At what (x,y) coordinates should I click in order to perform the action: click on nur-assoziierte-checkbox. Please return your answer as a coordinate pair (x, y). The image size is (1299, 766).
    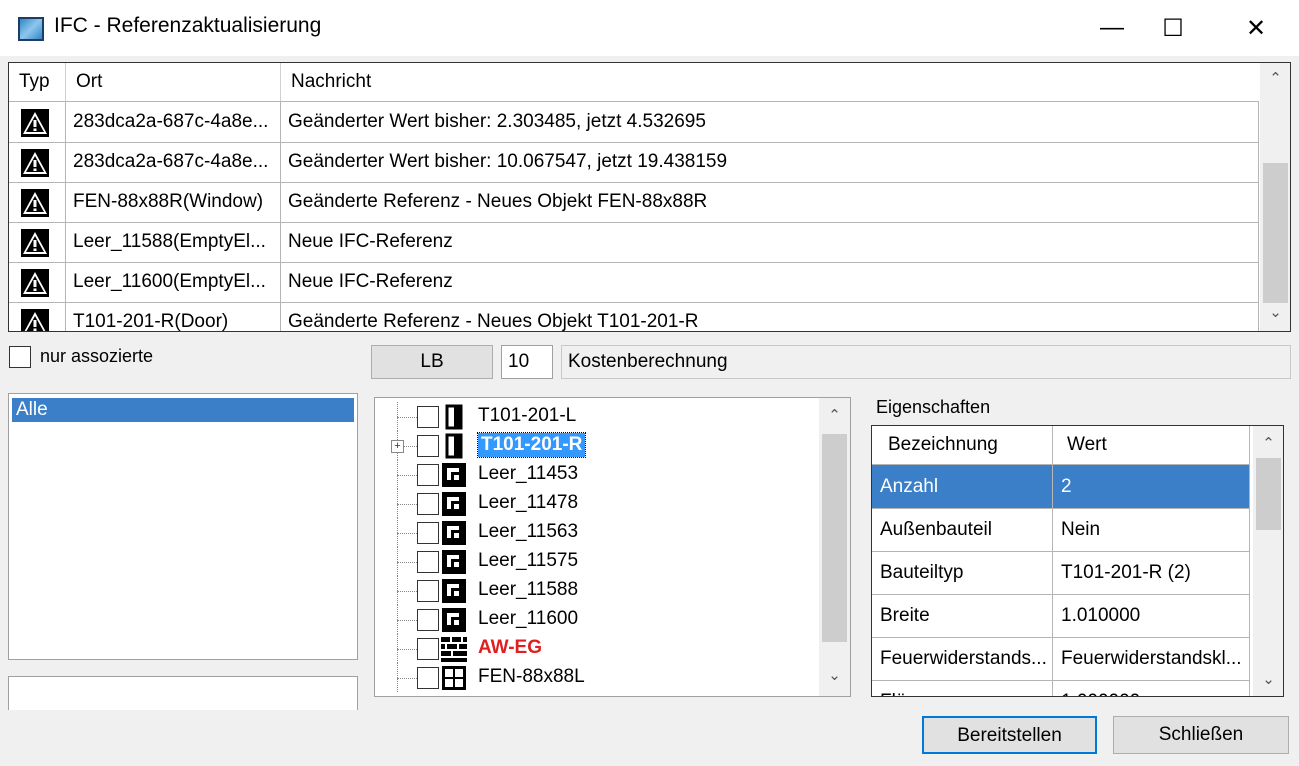
    Looking at the image, I should click on (20, 357).